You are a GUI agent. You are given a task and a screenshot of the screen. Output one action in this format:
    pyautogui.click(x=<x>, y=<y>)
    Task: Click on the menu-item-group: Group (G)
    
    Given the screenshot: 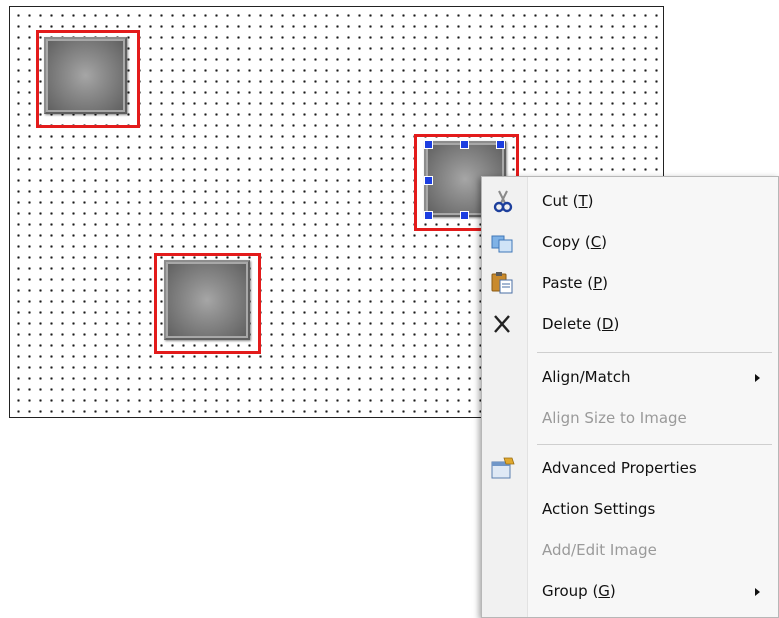 What is the action you would take?
    pyautogui.click(x=630, y=591)
    